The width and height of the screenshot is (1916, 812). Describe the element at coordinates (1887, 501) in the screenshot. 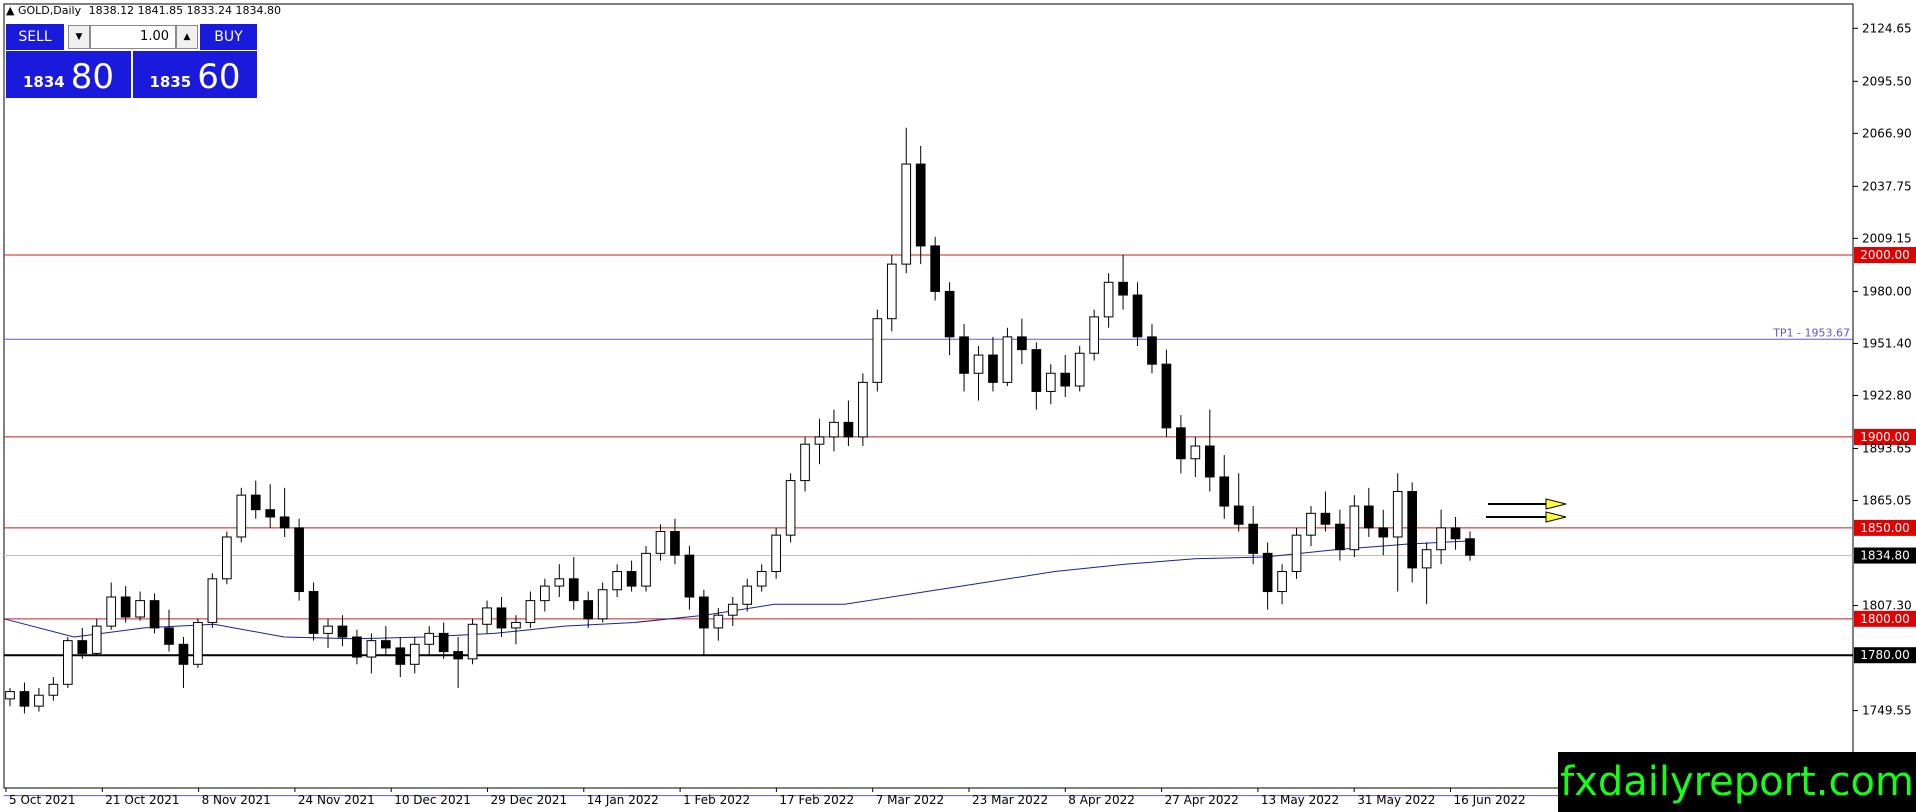

I see `y-tick-label: 1865.05` at that location.